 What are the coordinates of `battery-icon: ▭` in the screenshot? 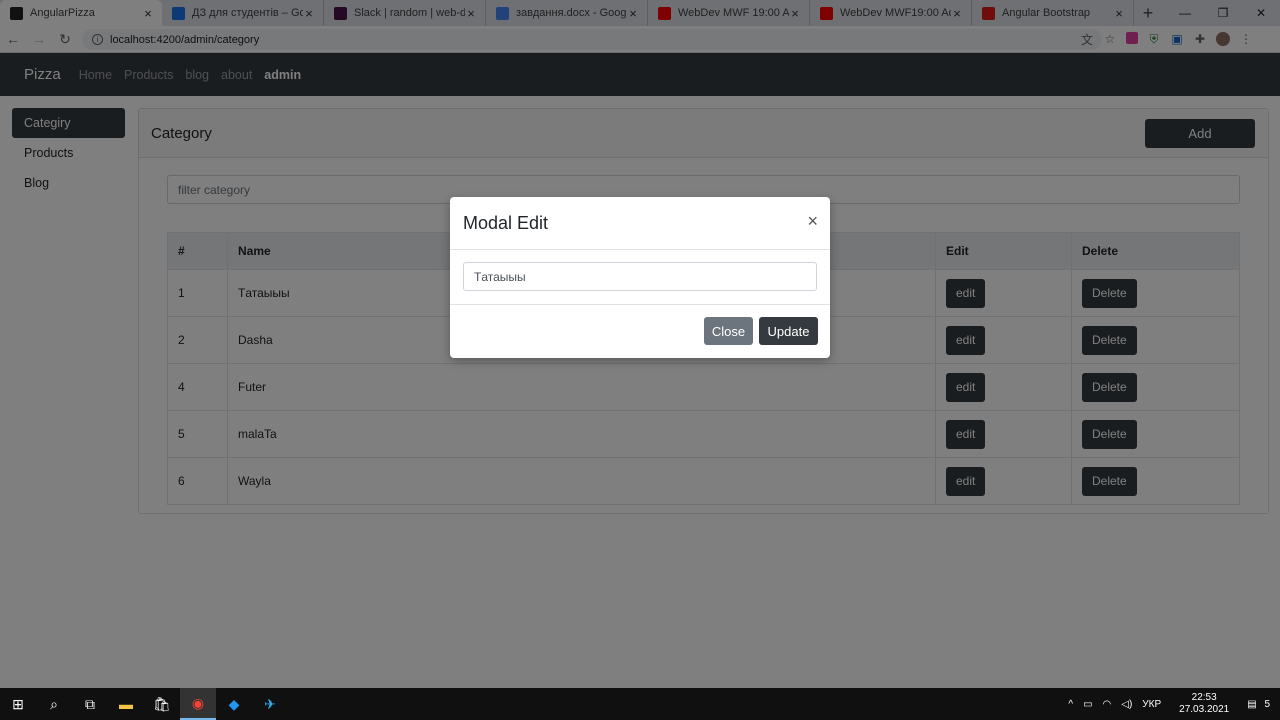 It's located at (1087, 704).